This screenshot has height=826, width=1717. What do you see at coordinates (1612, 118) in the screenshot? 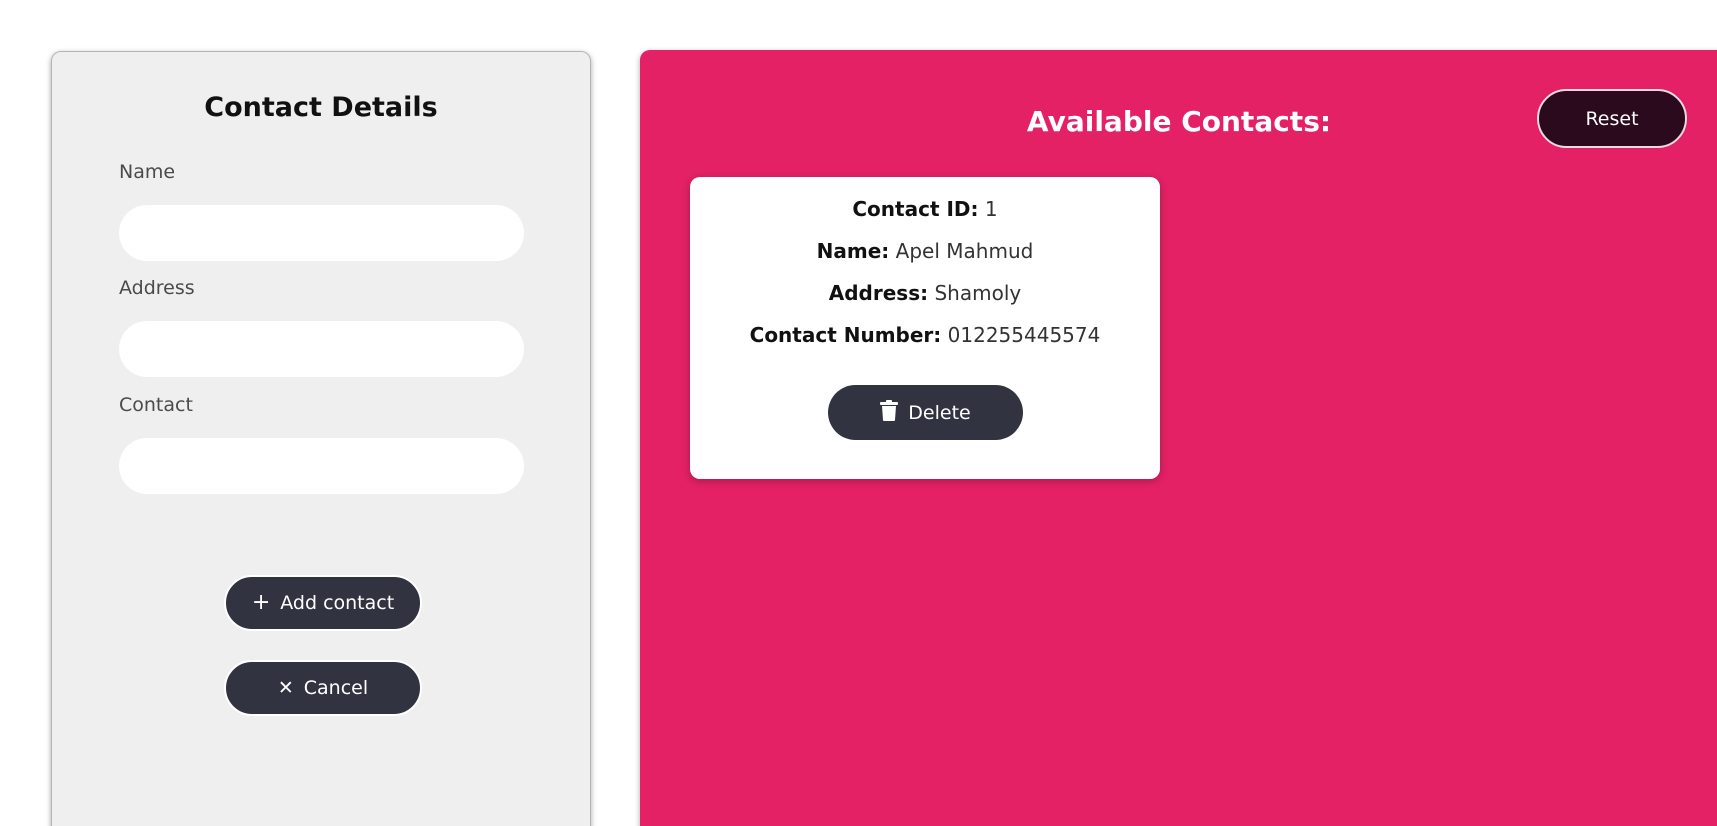
I see `reset-button: Reset` at bounding box center [1612, 118].